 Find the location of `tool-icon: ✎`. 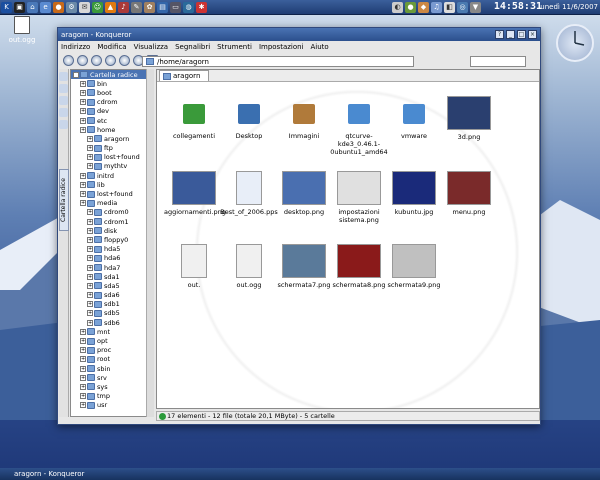

tool-icon: ✎ is located at coordinates (136, 7).